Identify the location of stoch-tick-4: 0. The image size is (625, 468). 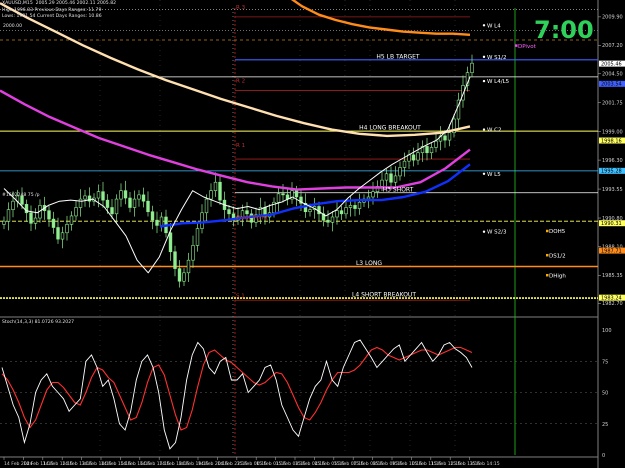
(603, 456).